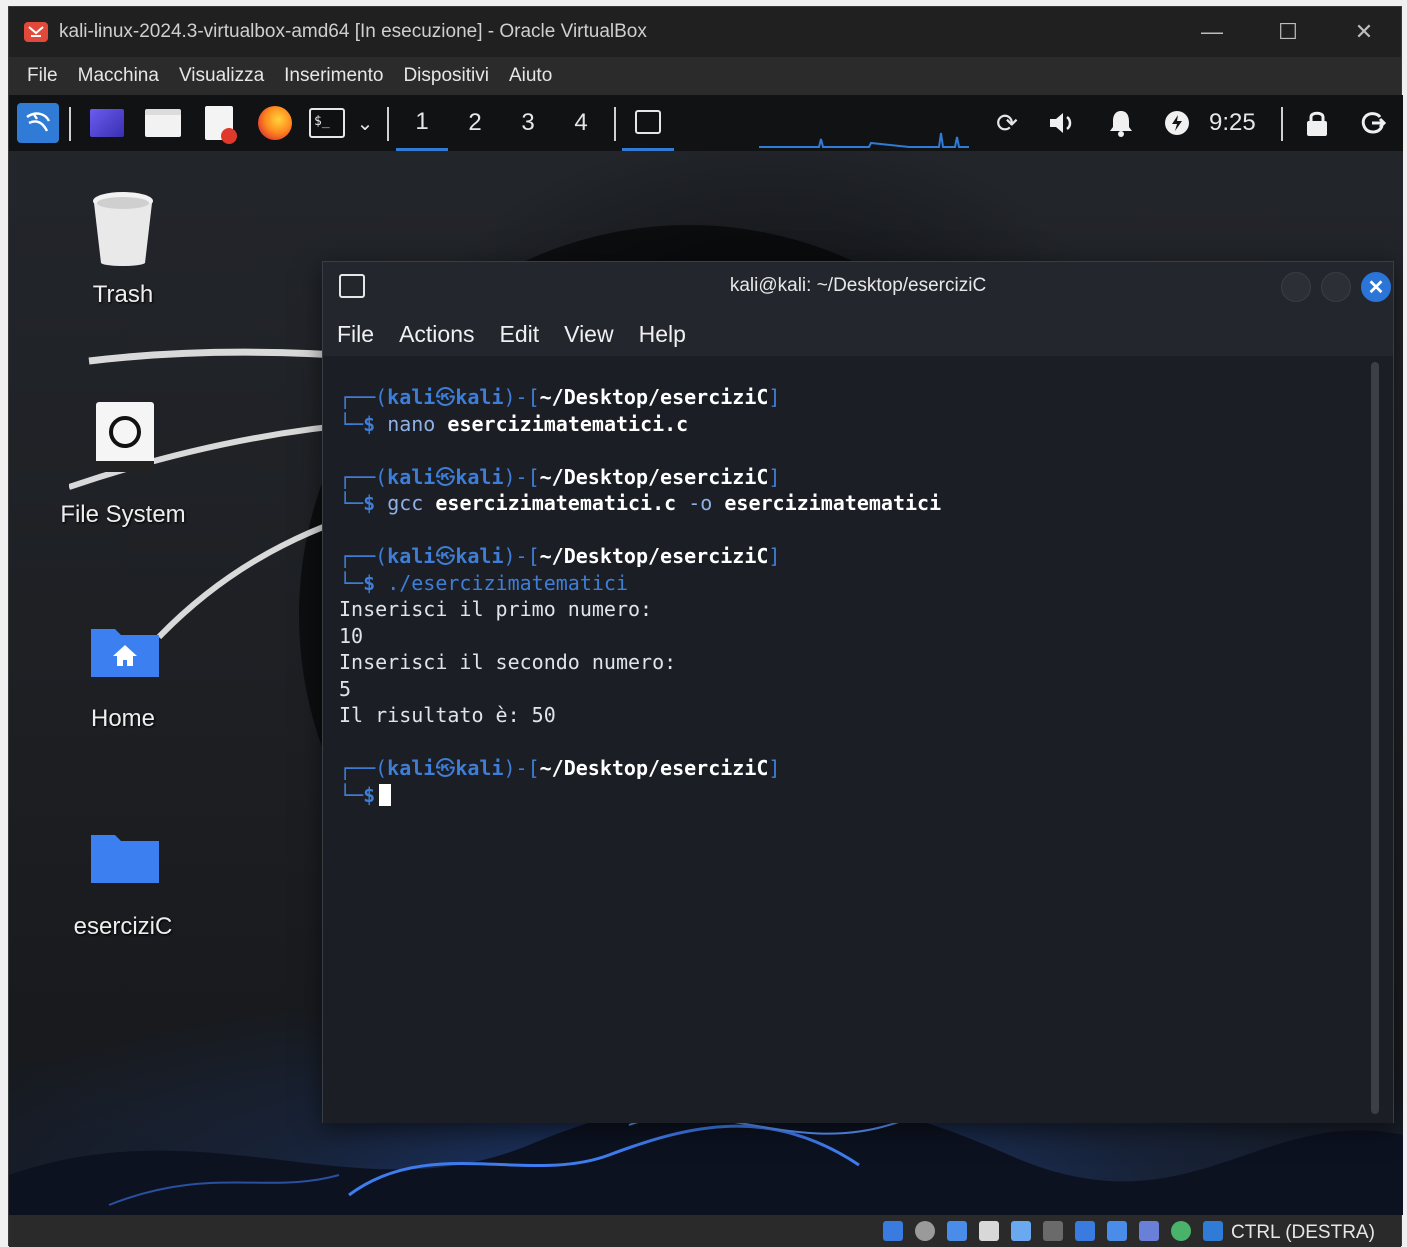  Describe the element at coordinates (42, 76) in the screenshot. I see `vbox-menu-file: File` at that location.